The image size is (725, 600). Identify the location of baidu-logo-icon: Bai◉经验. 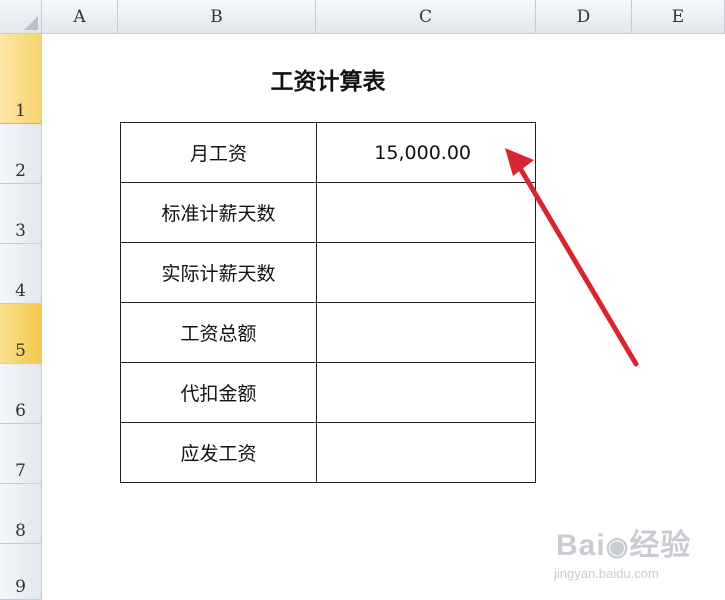
(624, 545).